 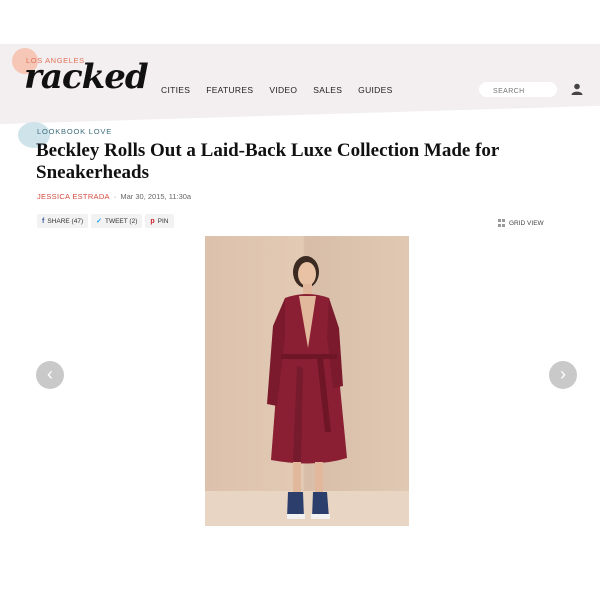 I want to click on article-kicker: LOOKBOOK LOVE, so click(x=74, y=131).